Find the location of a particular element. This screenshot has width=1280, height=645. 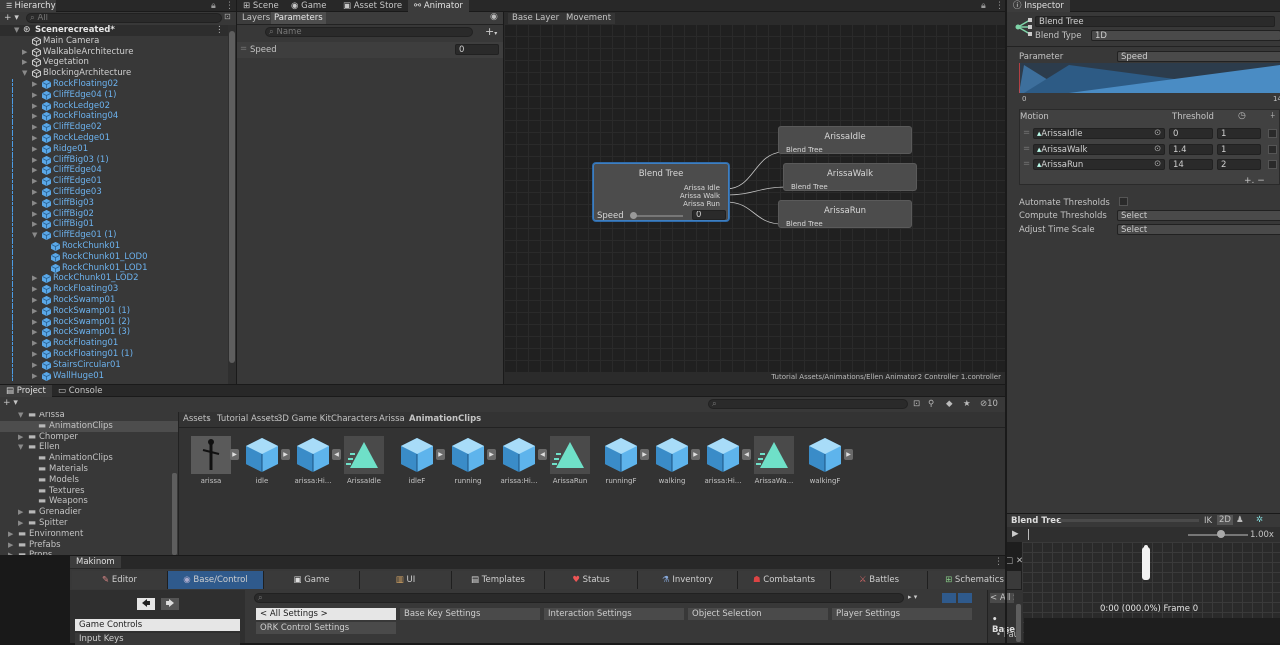

settings-player: Player Settings is located at coordinates (902, 614).